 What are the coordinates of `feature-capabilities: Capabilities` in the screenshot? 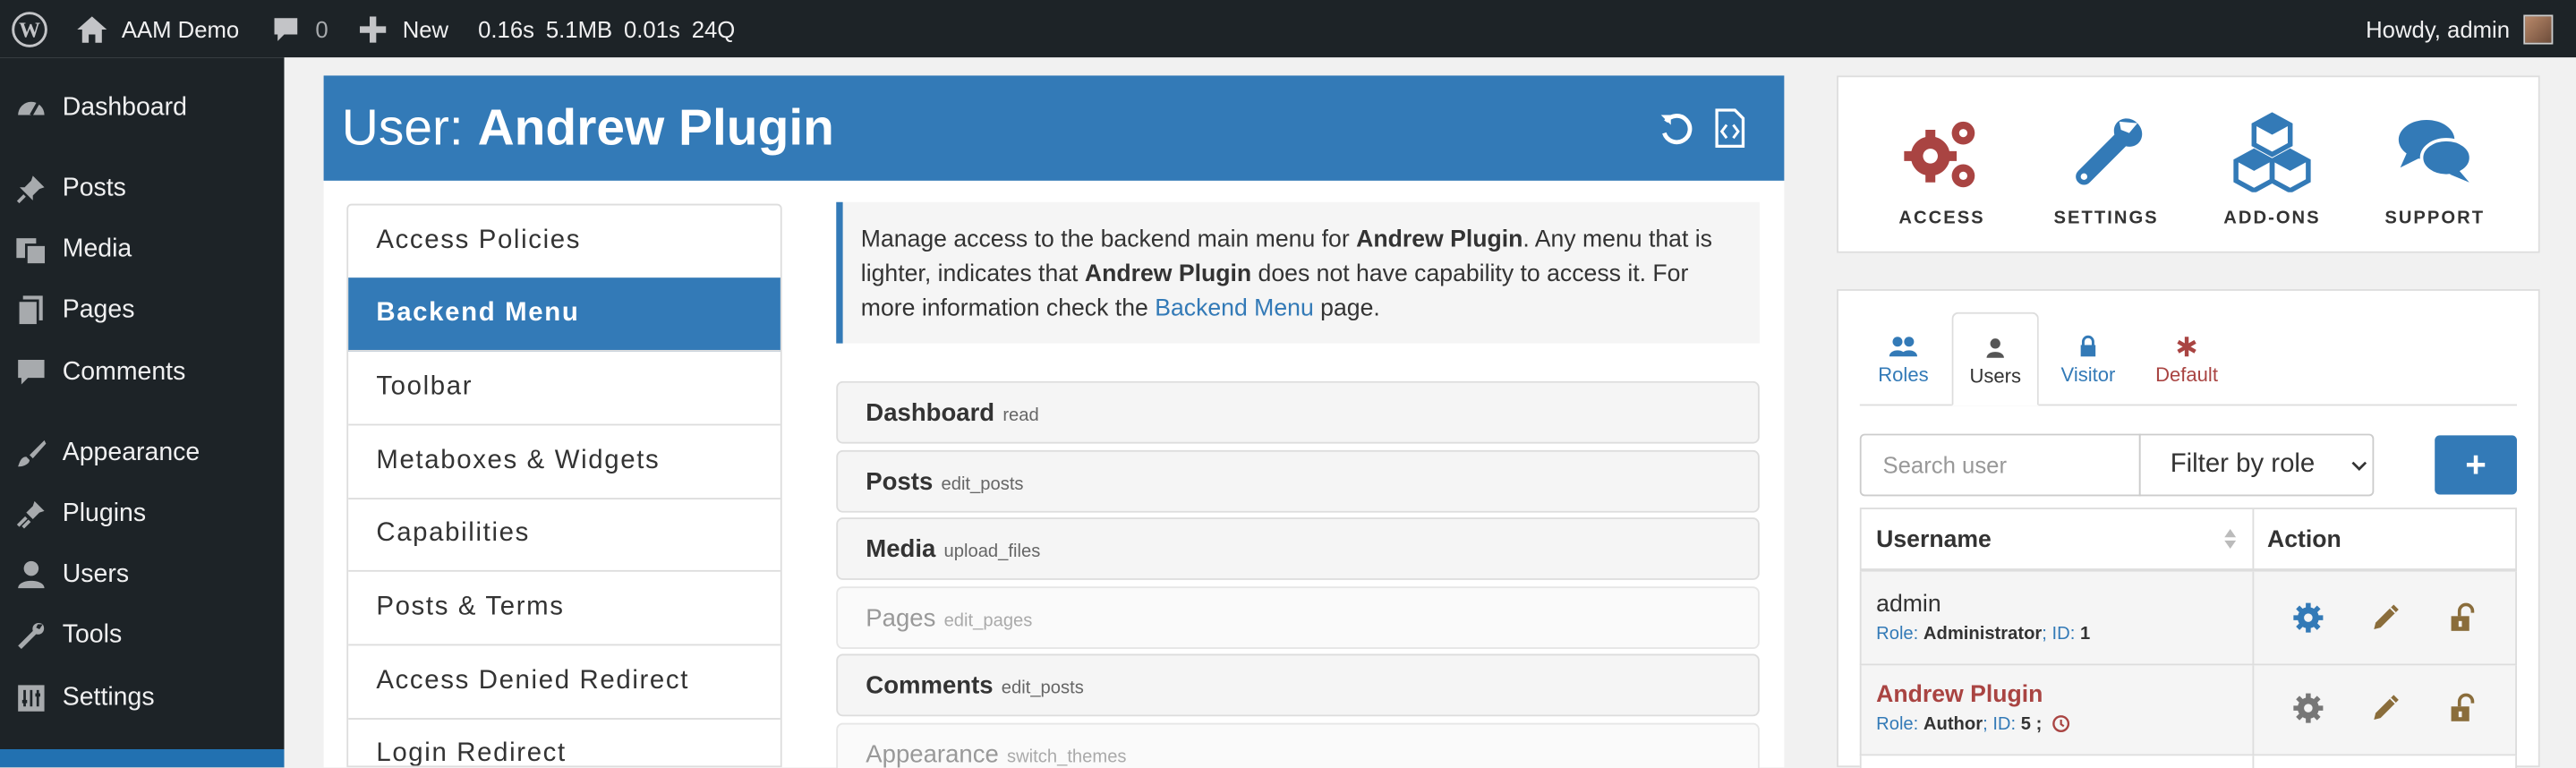 It's located at (564, 535).